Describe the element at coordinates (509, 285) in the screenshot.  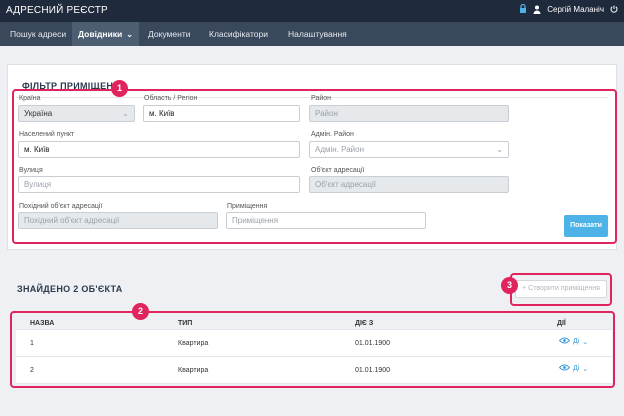
I see `annotation-badge-3: 3` at that location.